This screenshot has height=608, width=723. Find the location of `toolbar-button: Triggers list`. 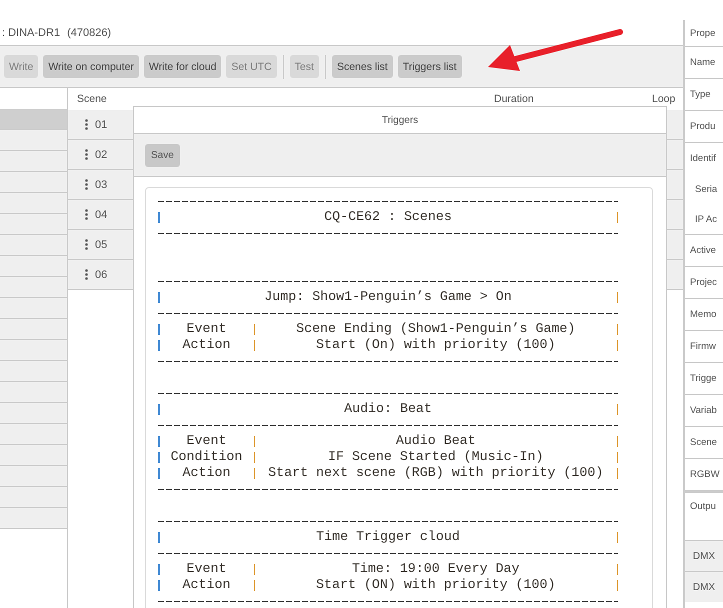

toolbar-button: Triggers list is located at coordinates (430, 66).